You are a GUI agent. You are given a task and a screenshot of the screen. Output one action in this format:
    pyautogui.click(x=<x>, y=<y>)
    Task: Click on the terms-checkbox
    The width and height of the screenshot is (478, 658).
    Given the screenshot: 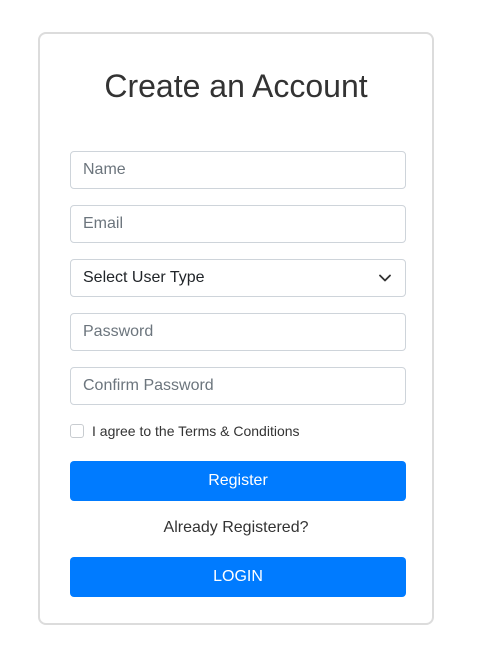 What is the action you would take?
    pyautogui.click(x=77, y=431)
    